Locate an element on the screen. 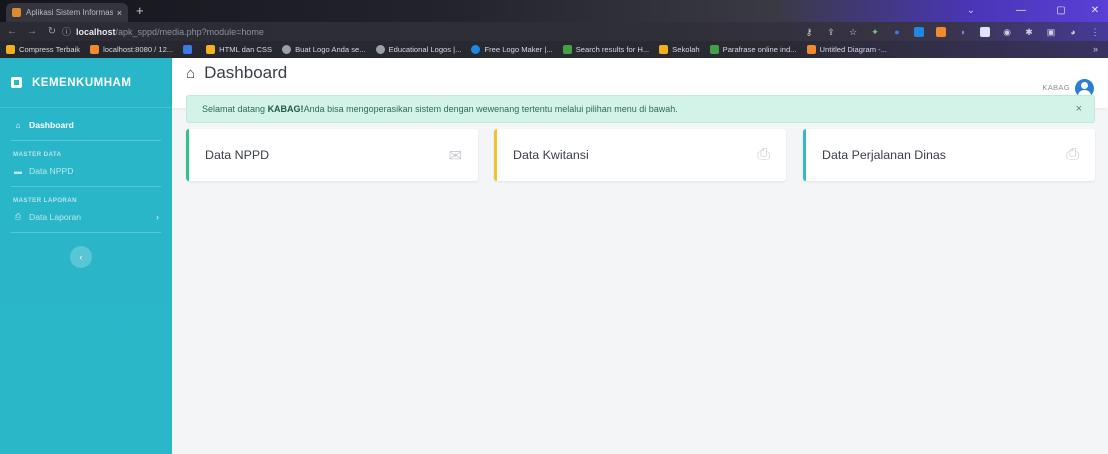  sidebar-item-label: Data Laporan is located at coordinates (55, 217).